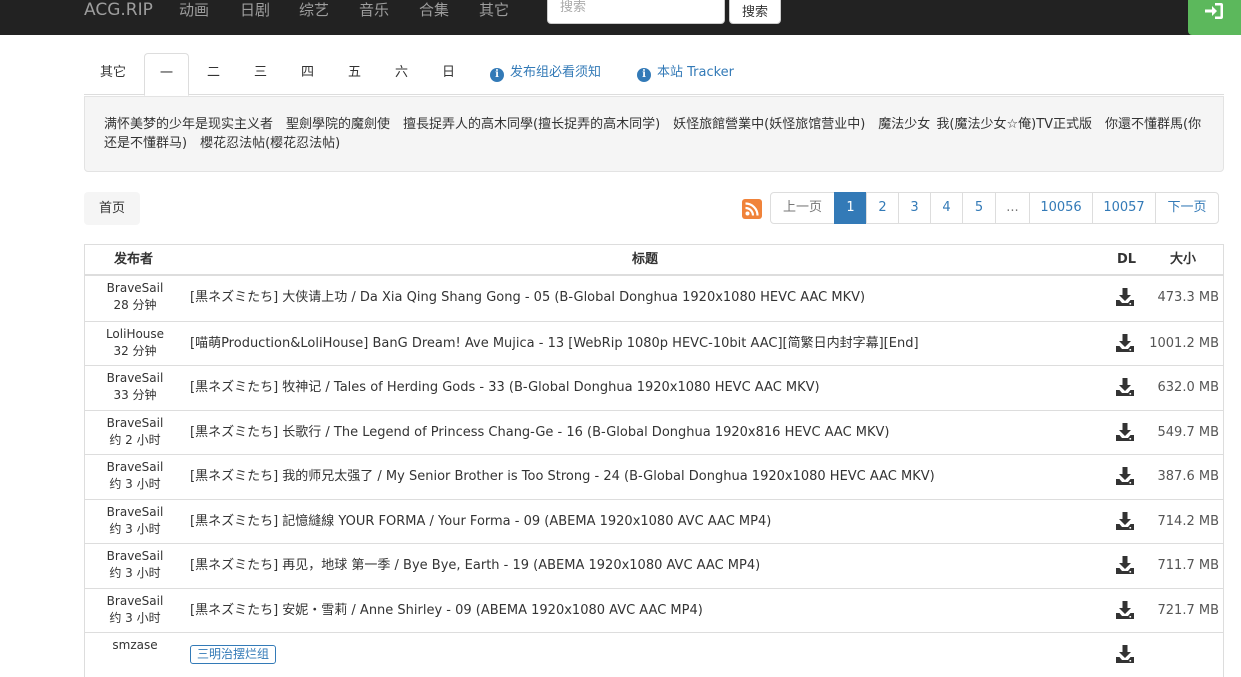 The height and width of the screenshot is (677, 1241). What do you see at coordinates (118, 11) in the screenshot?
I see `site-brand: ACG.RIP` at bounding box center [118, 11].